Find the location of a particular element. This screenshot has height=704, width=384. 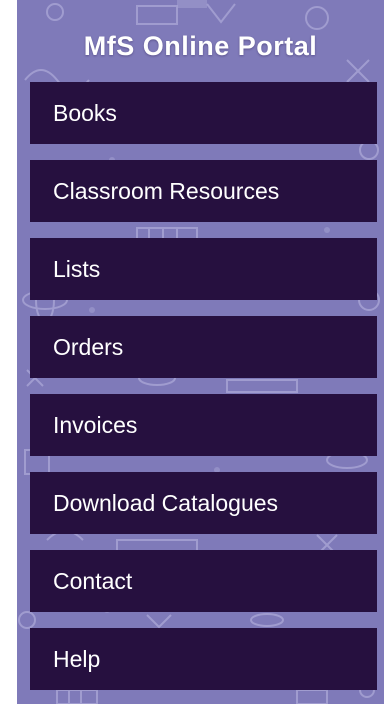

menu-item-lists: Lists is located at coordinates (203, 269).